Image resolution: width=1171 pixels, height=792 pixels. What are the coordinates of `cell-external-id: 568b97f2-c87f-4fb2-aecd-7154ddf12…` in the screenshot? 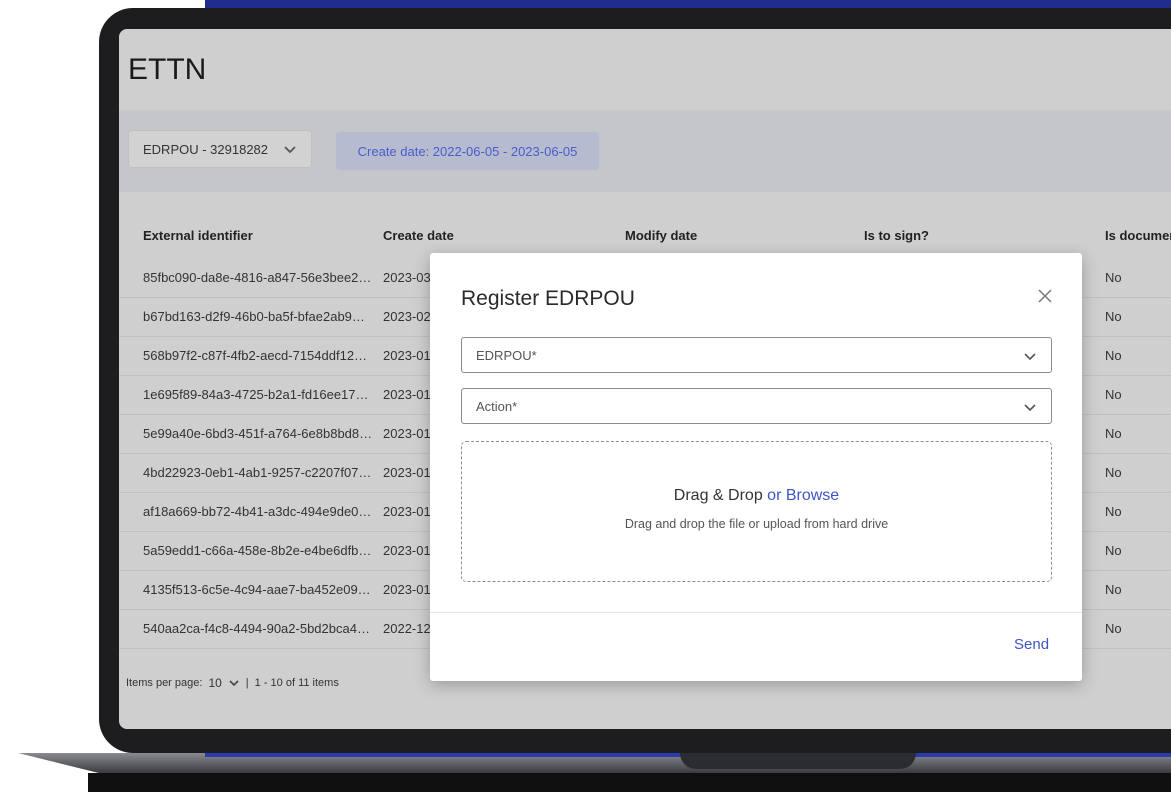 It's located at (255, 355).